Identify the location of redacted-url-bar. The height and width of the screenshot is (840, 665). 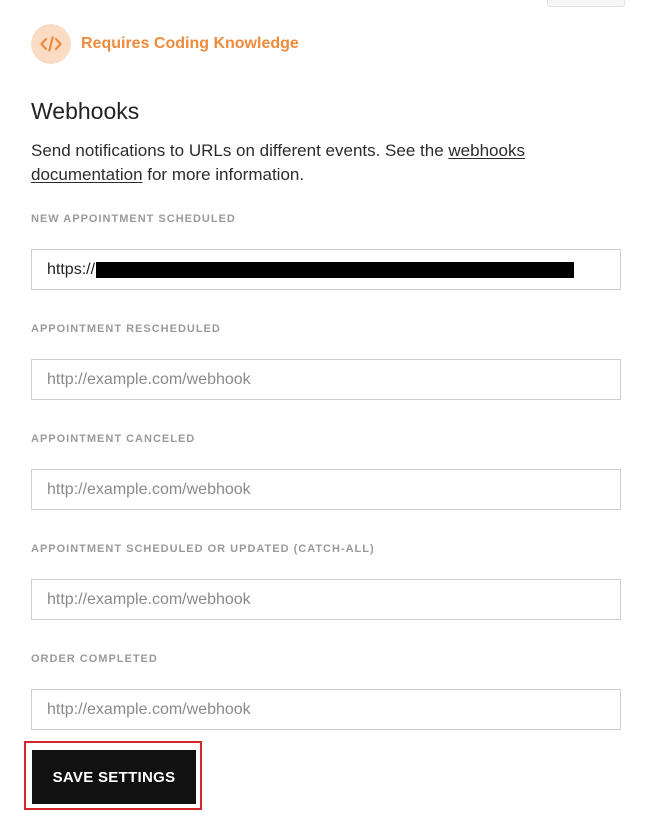
(335, 269).